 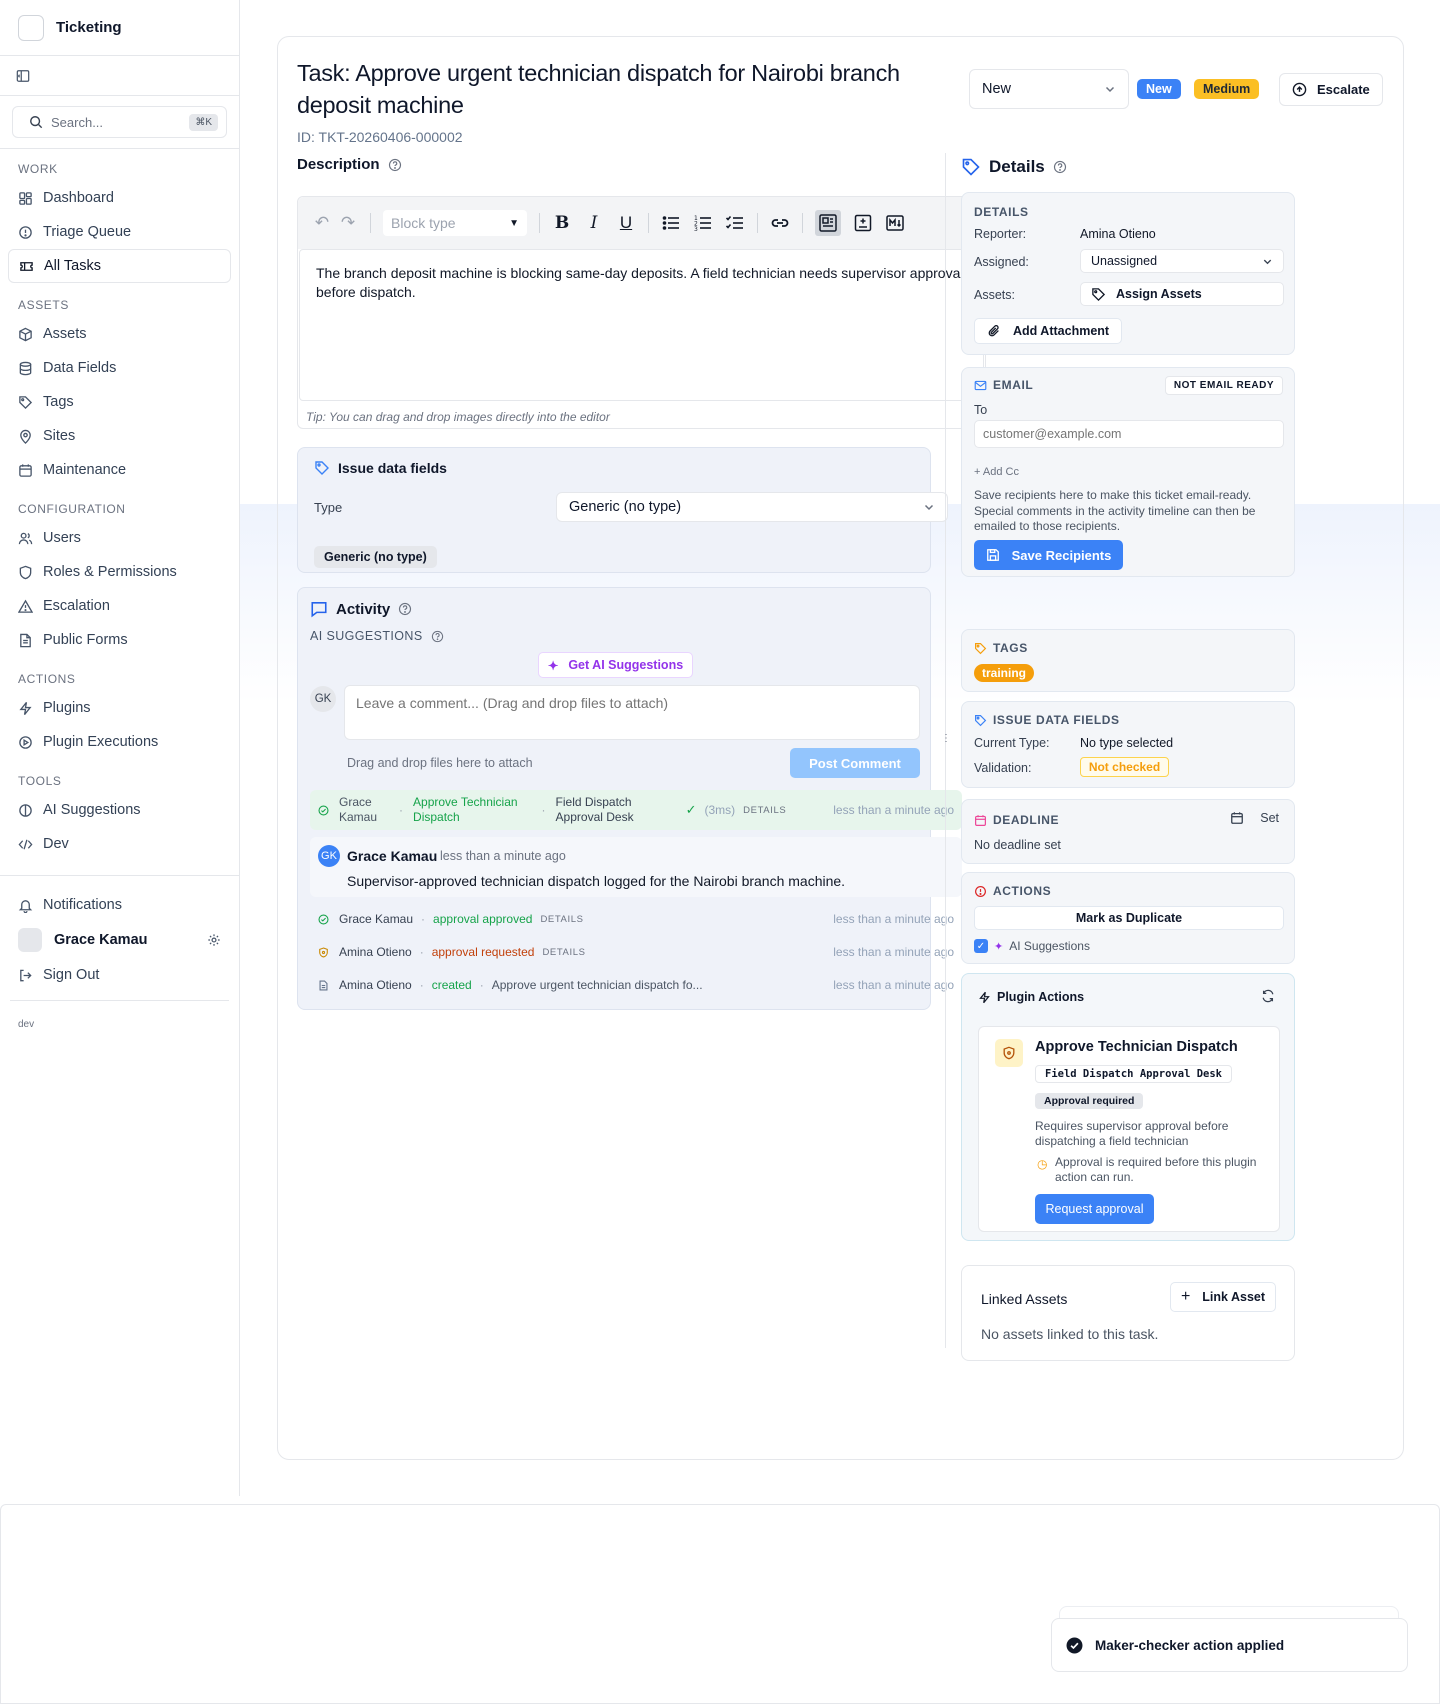 What do you see at coordinates (671, 223) in the screenshot?
I see `bullet-list-icon` at bounding box center [671, 223].